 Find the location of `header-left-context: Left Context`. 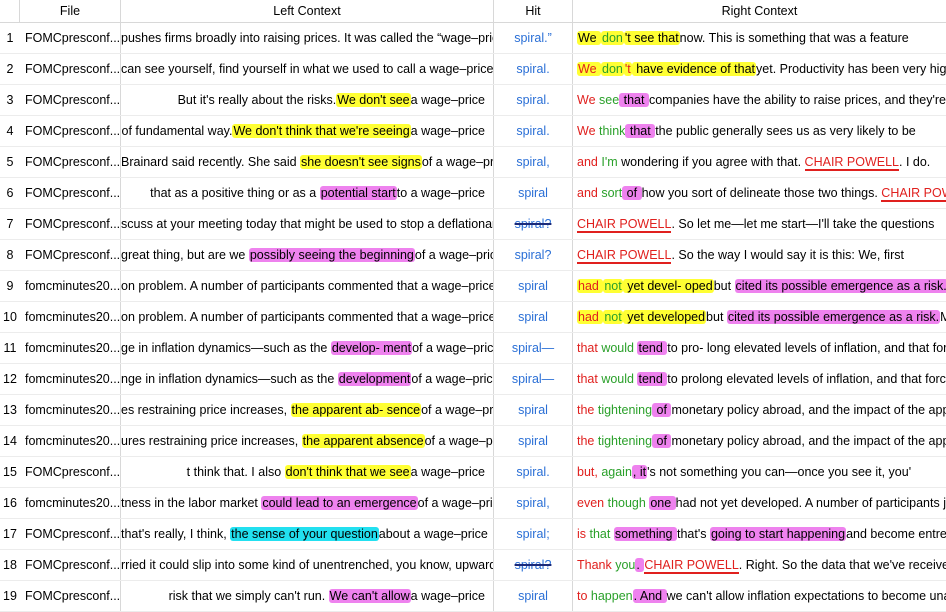

header-left-context: Left Context is located at coordinates (307, 11).